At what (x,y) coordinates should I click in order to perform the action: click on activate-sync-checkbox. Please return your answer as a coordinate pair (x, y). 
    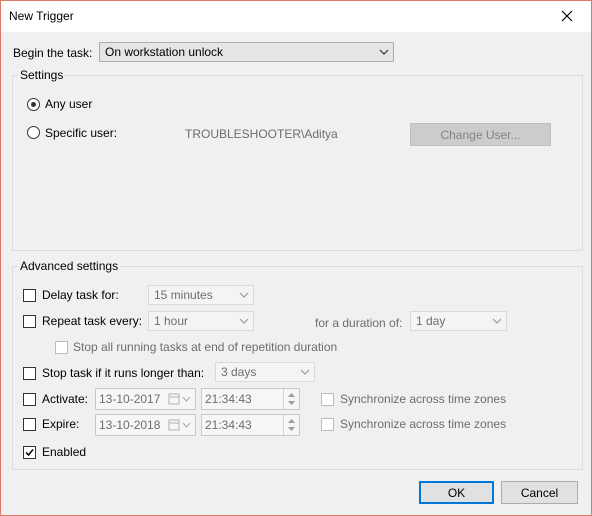
    Looking at the image, I should click on (327, 399).